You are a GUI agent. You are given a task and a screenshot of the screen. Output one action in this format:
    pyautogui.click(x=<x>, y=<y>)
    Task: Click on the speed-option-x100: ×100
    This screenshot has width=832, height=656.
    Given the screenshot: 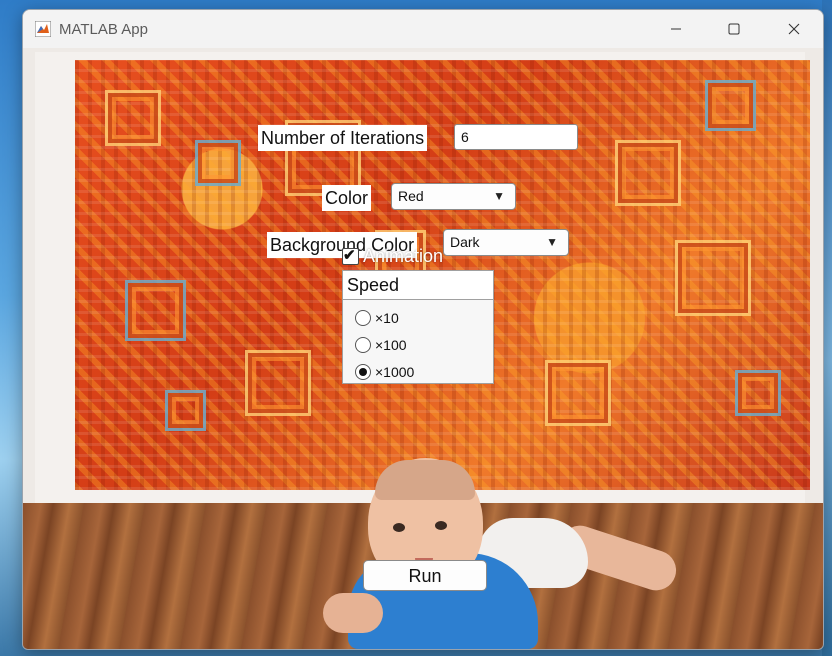 What is the action you would take?
    pyautogui.click(x=381, y=345)
    